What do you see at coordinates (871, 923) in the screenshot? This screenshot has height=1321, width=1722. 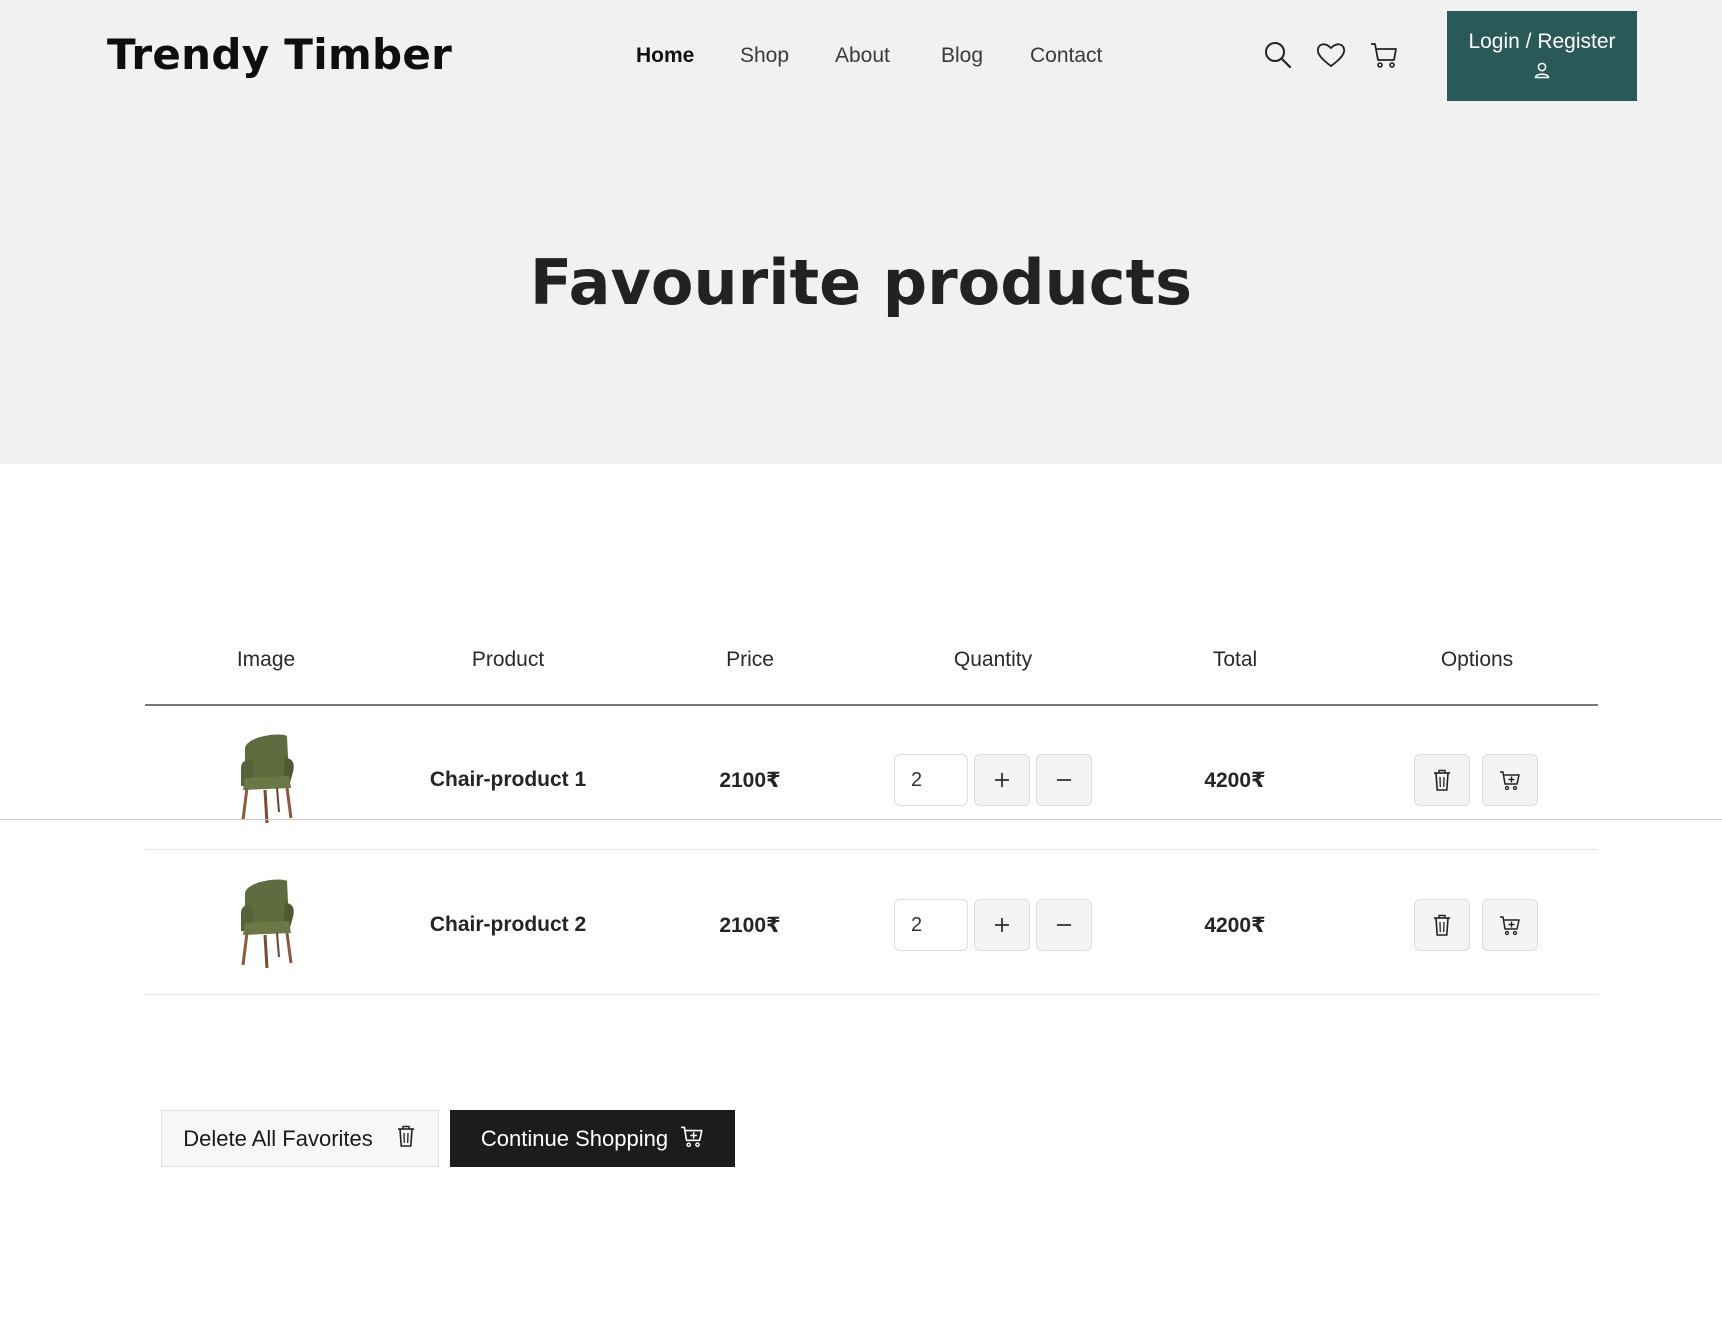 I see `table-row: Chair-product 2 2100₹ 4200₹` at bounding box center [871, 923].